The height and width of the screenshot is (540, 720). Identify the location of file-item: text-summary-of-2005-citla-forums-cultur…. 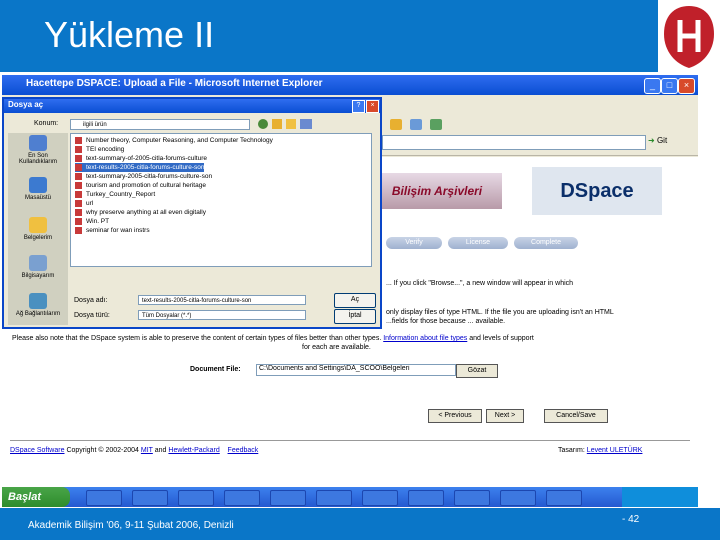
(141, 158).